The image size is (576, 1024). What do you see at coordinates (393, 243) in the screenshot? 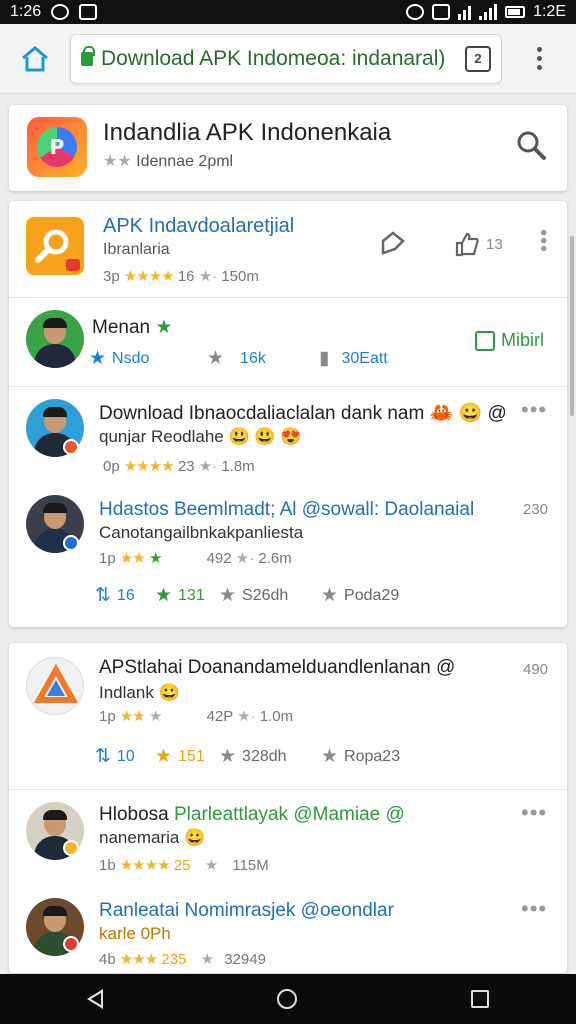
I see `share-icon` at bounding box center [393, 243].